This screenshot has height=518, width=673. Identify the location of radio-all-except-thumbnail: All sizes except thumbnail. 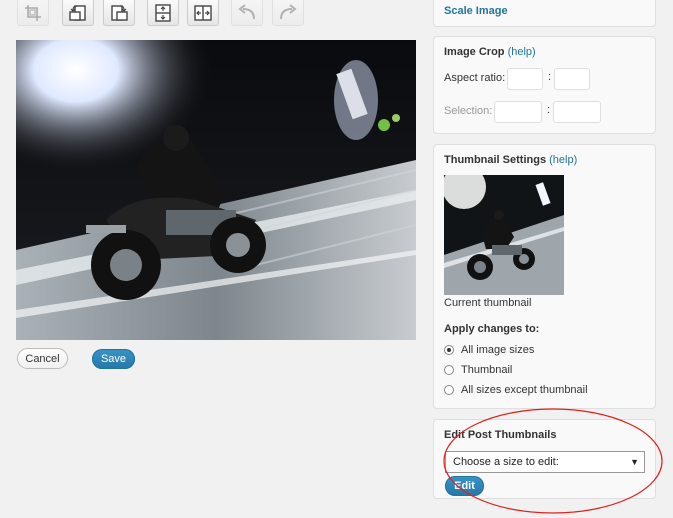
(516, 390).